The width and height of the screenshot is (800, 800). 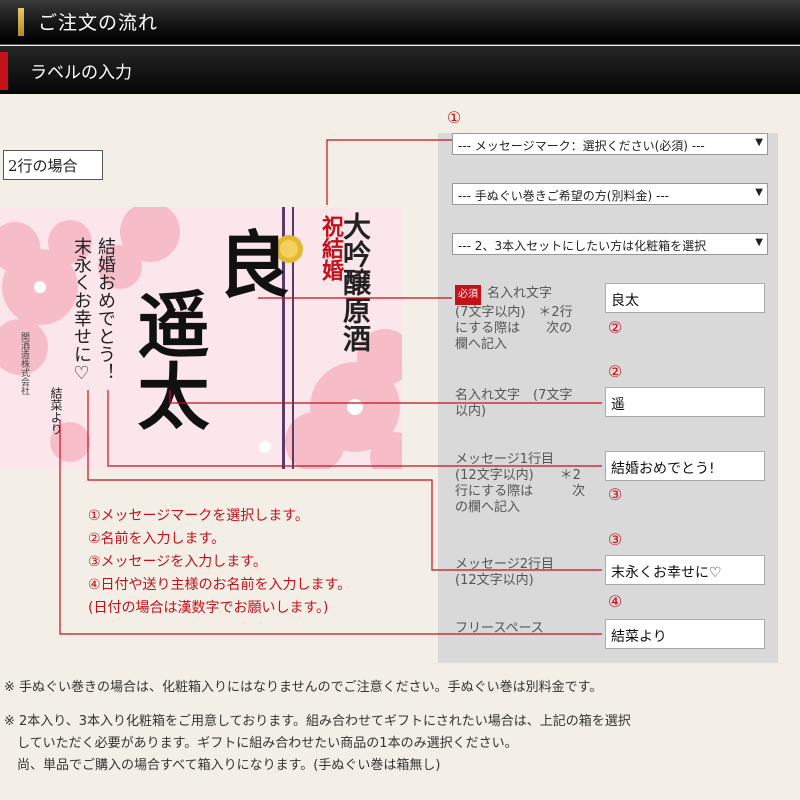 I want to click on free-space-label: フリースペース, so click(x=499, y=628).